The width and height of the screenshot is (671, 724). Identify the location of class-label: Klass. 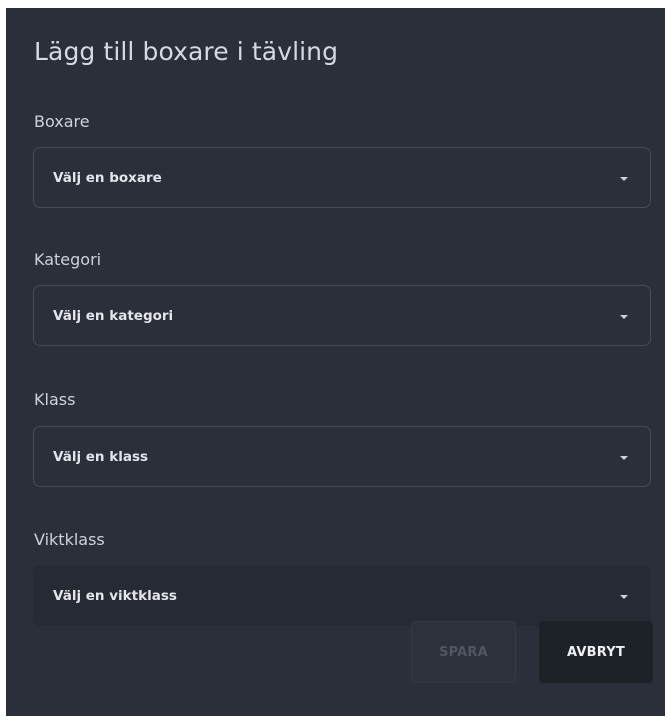
(55, 399).